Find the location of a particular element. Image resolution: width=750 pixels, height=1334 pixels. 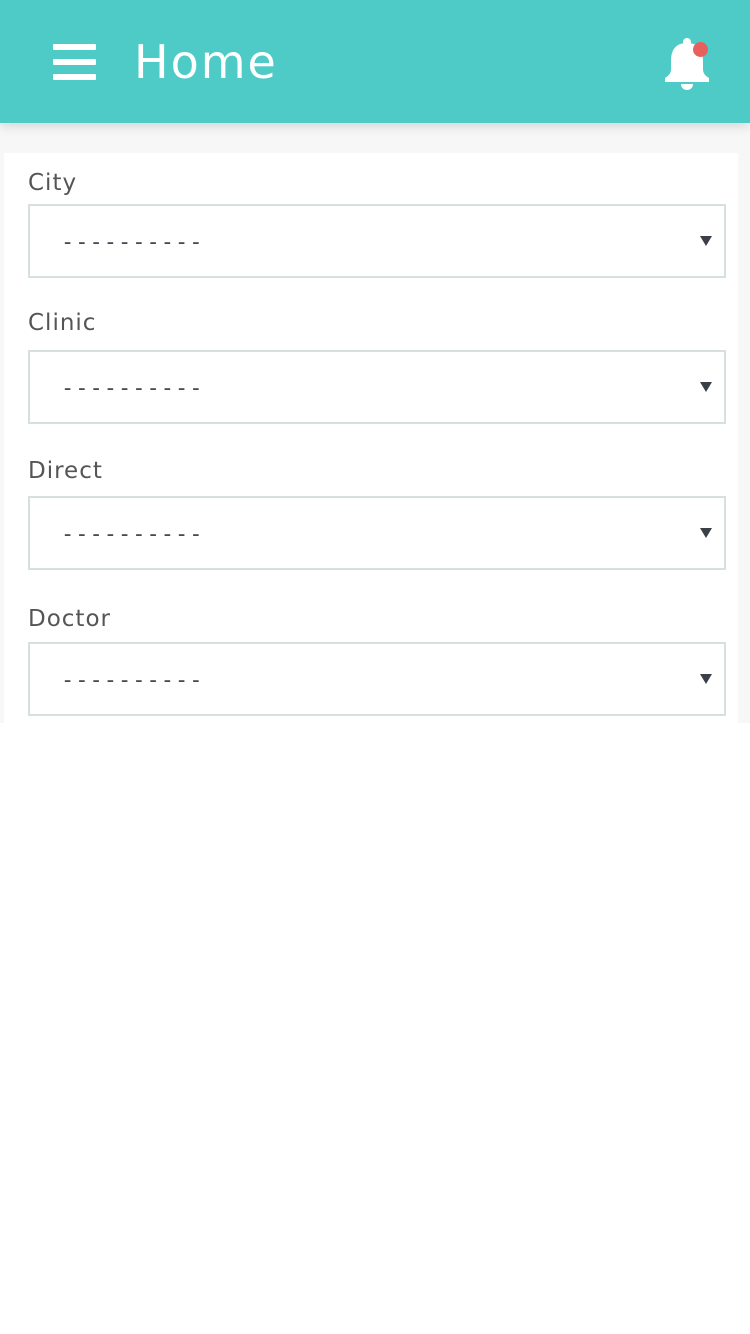

city-select-value: ---------- is located at coordinates (132, 242).